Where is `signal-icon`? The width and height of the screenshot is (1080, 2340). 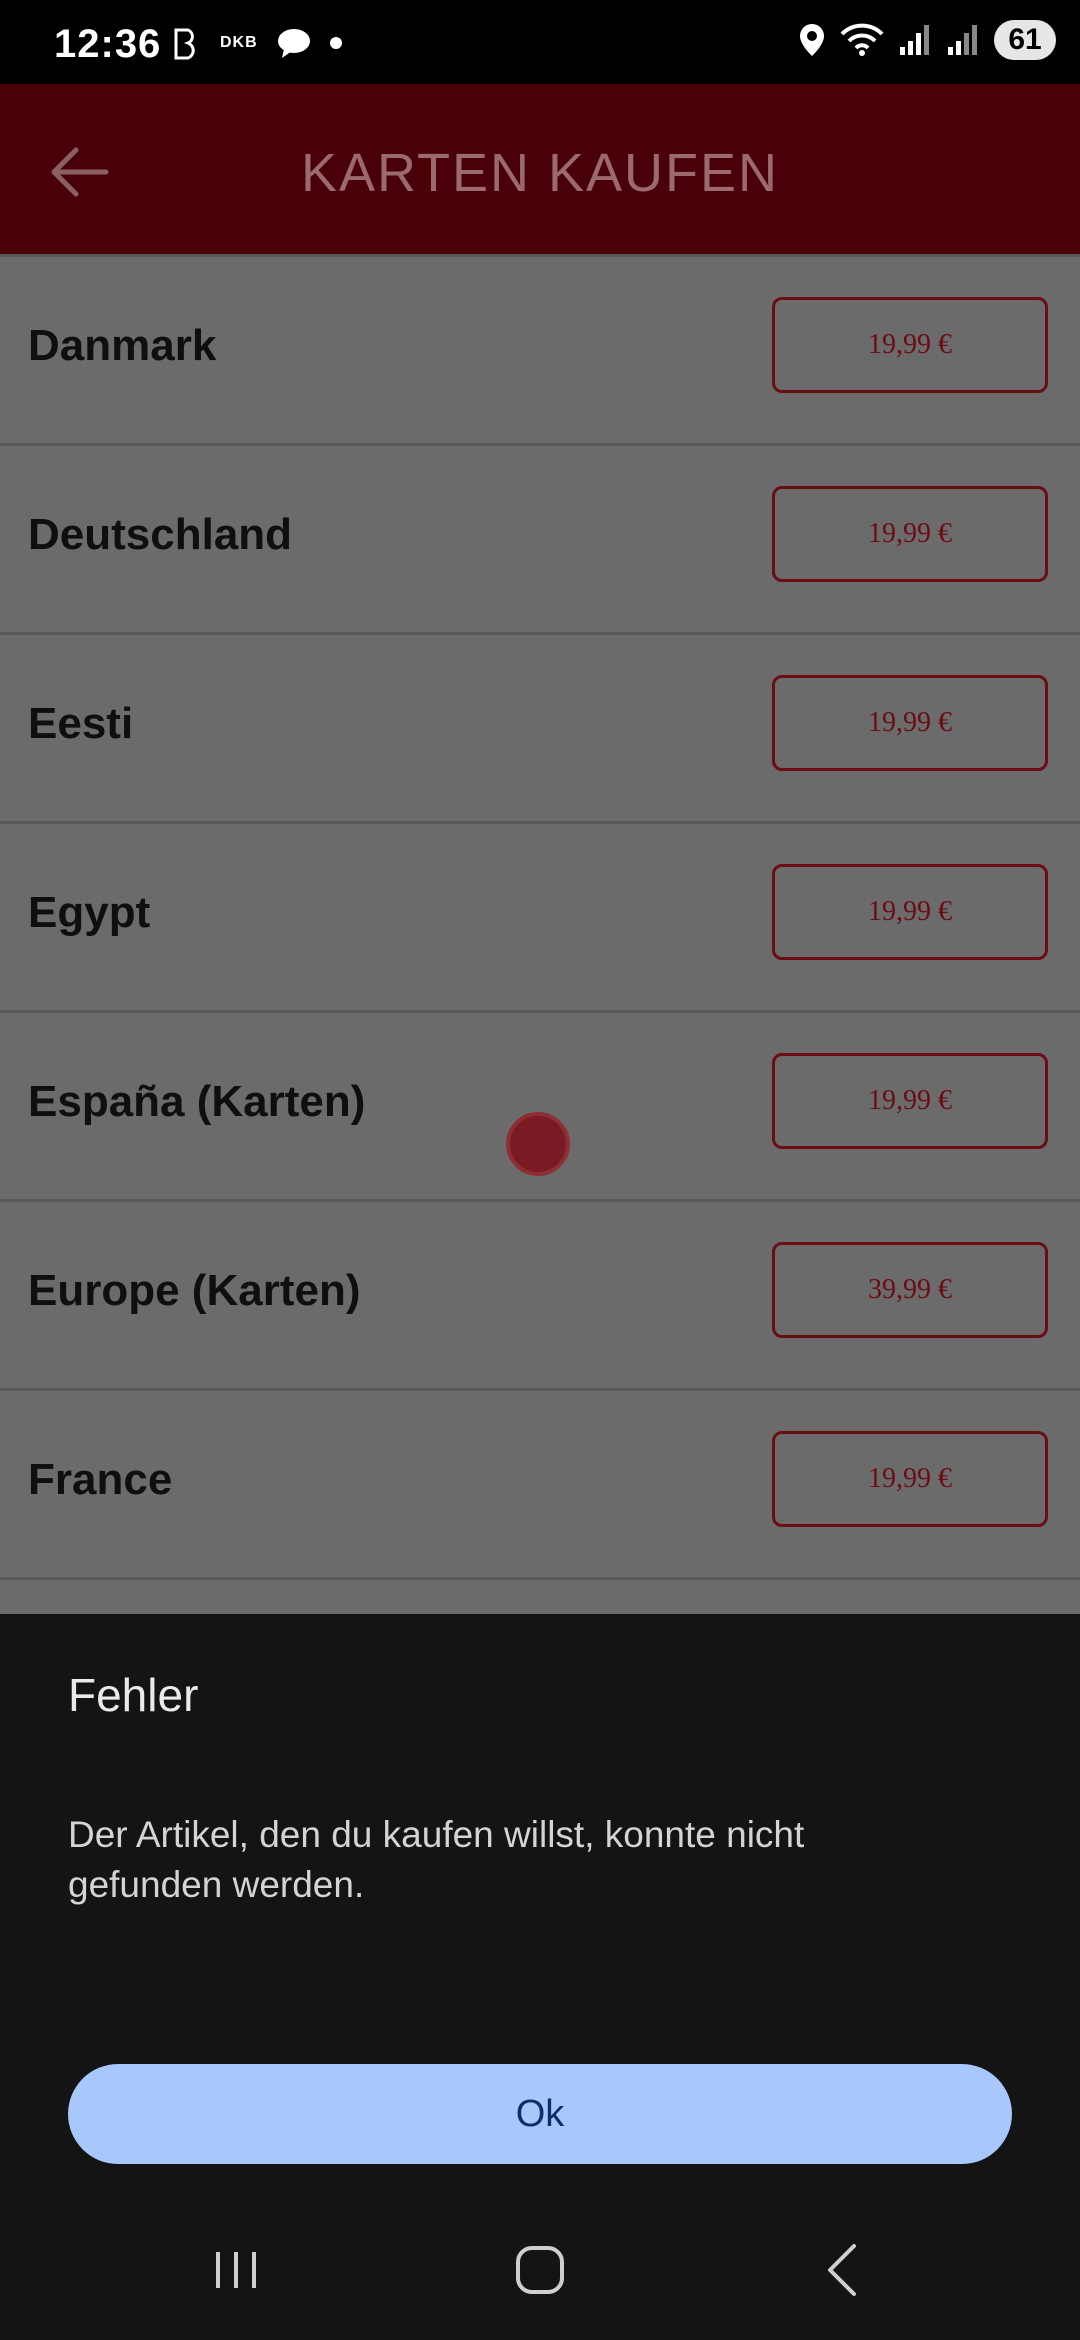
signal-icon is located at coordinates (914, 40).